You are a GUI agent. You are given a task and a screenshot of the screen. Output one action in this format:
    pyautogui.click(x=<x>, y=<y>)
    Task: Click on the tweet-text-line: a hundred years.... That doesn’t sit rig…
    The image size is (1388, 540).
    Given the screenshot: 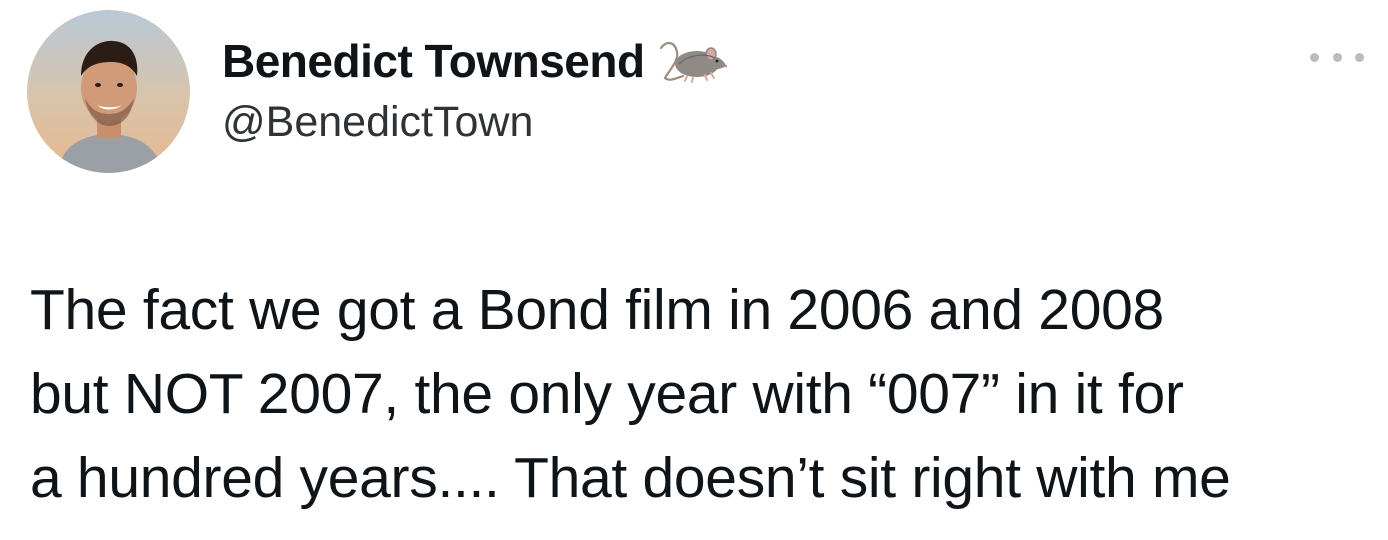 What is the action you would take?
    pyautogui.click(x=630, y=478)
    